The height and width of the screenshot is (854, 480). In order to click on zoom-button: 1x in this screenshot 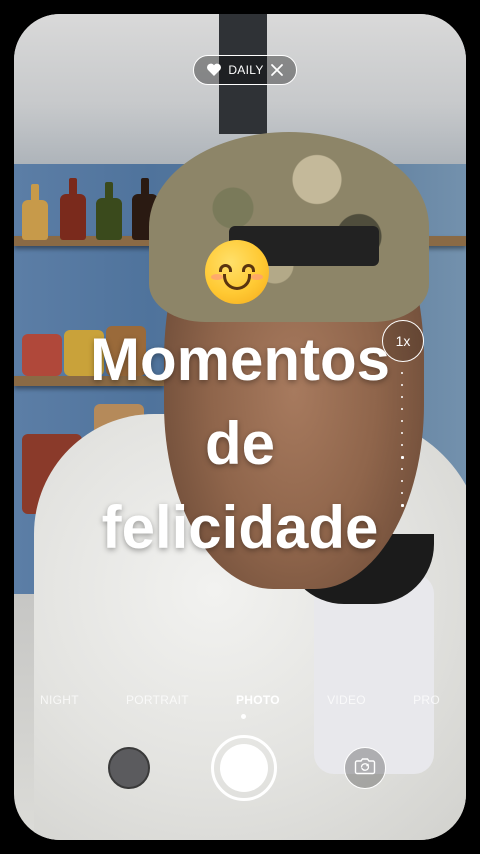, I will do `click(403, 341)`.